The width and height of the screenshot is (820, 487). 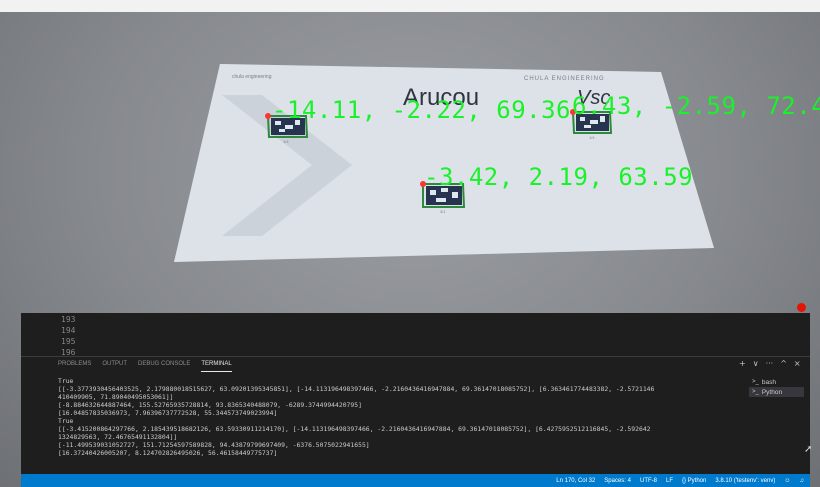 What do you see at coordinates (68, 352) in the screenshot?
I see `line-number: 196` at bounding box center [68, 352].